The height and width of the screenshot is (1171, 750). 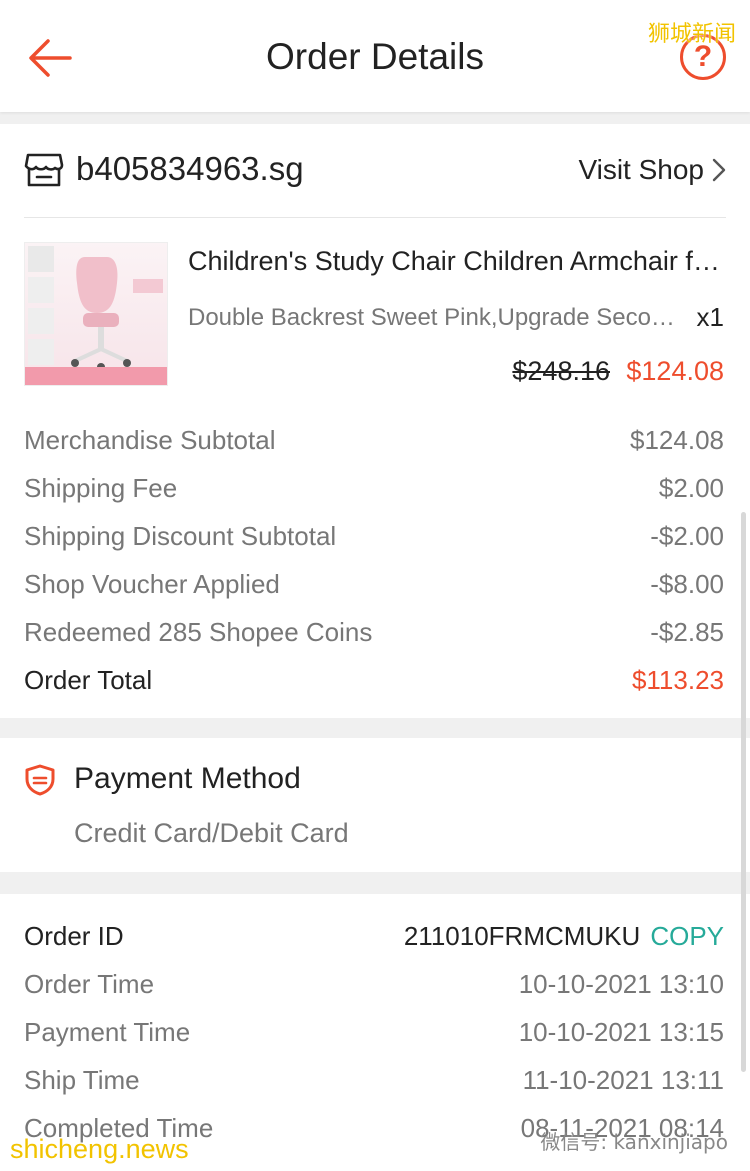 What do you see at coordinates (375, 805) in the screenshot?
I see `payment-method-card: Payment Method Credit Card/Debit Card` at bounding box center [375, 805].